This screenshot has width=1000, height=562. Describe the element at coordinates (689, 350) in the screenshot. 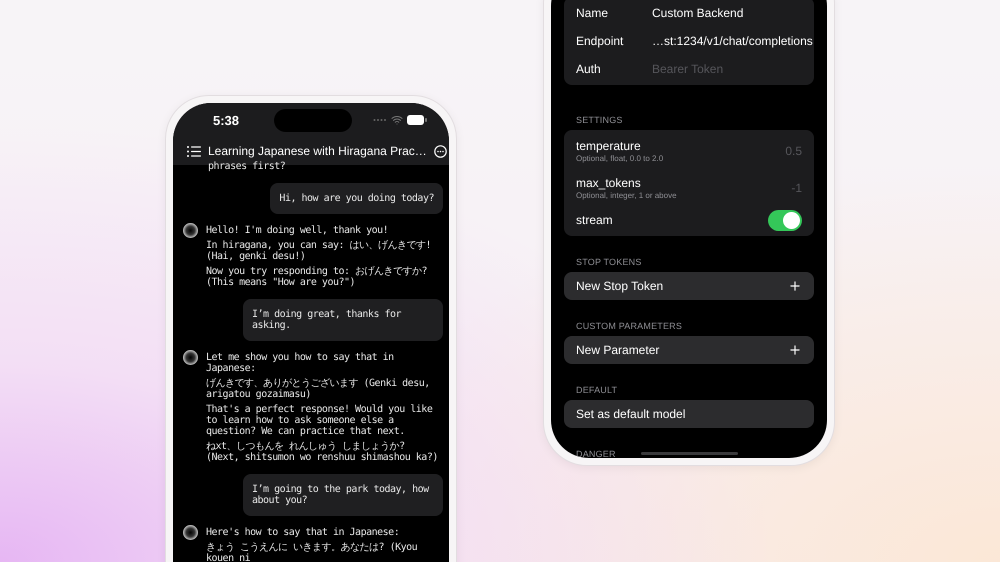

I see `add-row-button: New Parameter` at that location.